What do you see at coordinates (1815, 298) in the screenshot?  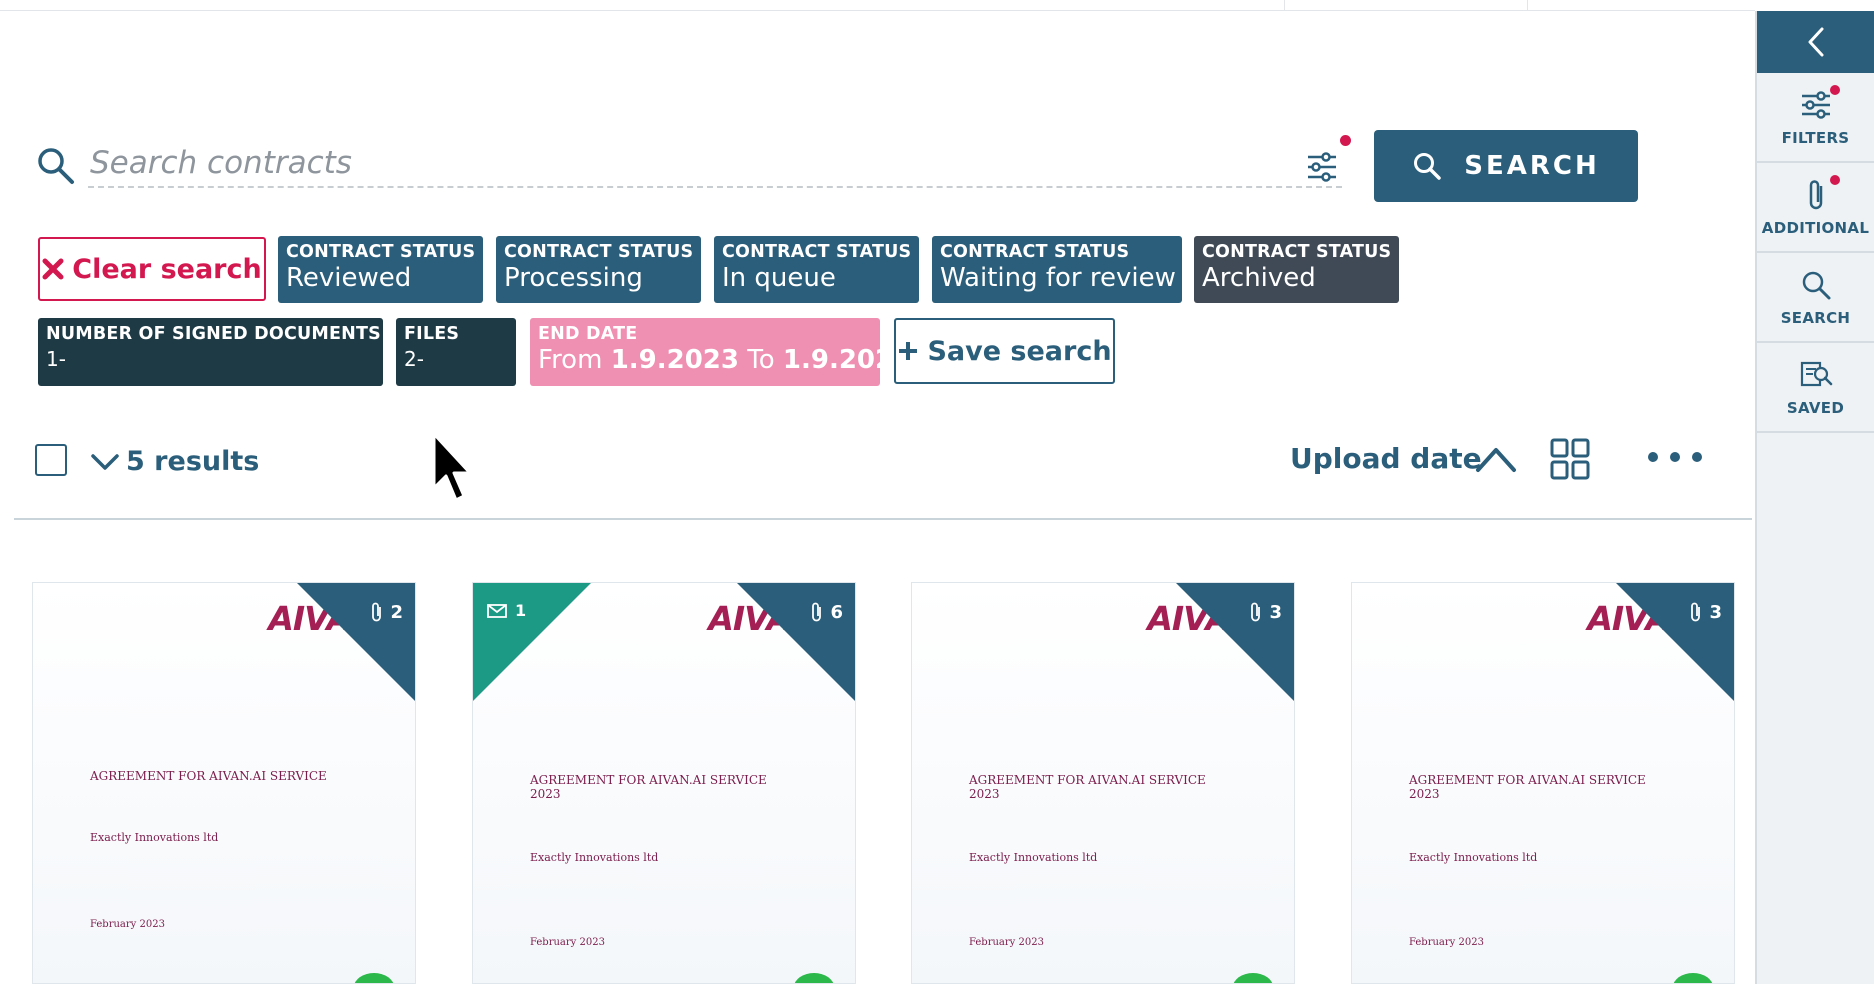 I see `sidebar-item-search: SEARCH` at bounding box center [1815, 298].